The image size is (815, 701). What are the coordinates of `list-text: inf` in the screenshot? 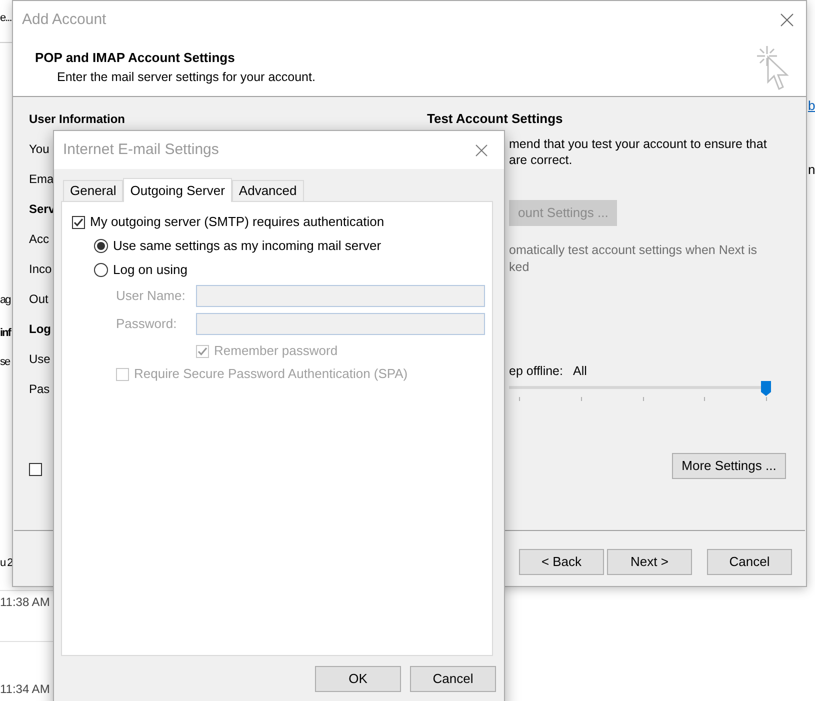 It's located at (6, 333).